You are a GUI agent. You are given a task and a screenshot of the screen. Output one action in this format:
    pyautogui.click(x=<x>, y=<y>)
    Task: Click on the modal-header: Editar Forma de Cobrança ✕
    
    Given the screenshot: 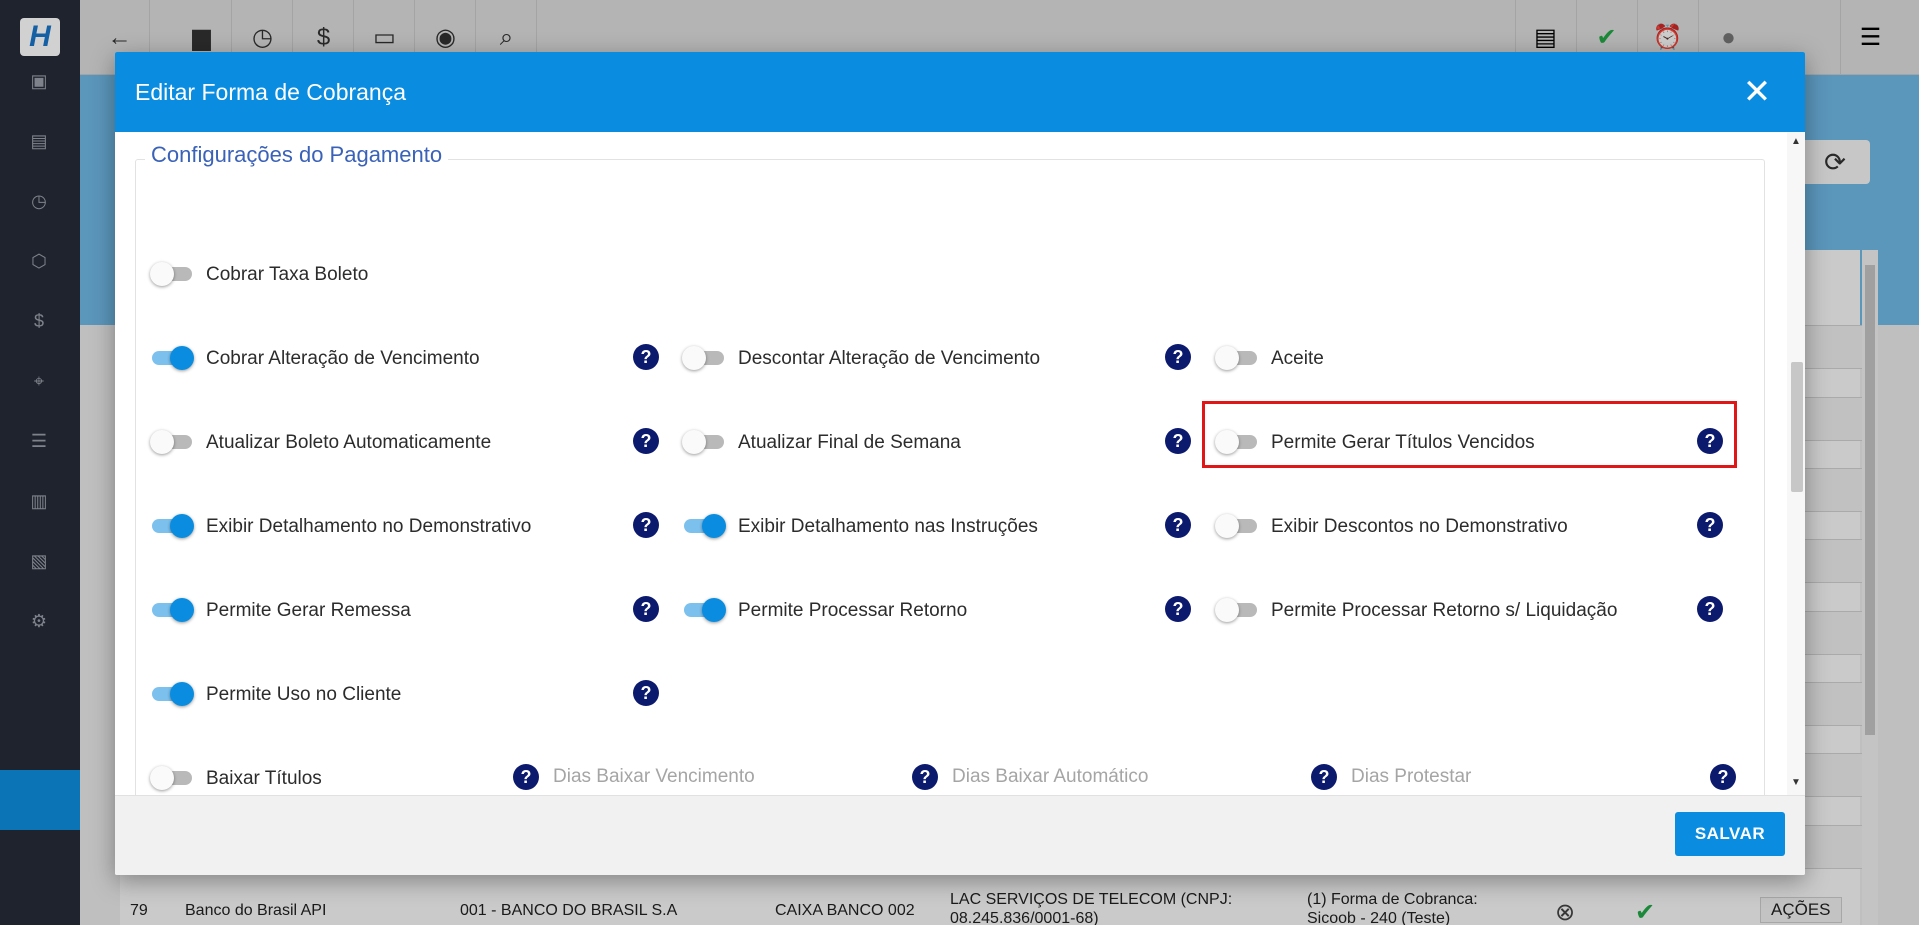 What is the action you would take?
    pyautogui.click(x=960, y=92)
    